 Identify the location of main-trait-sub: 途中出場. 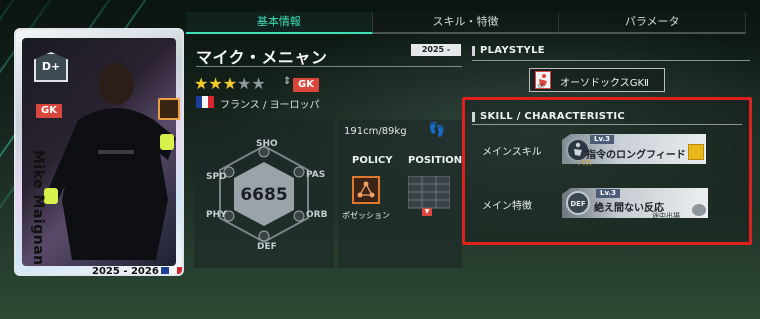
(666, 216).